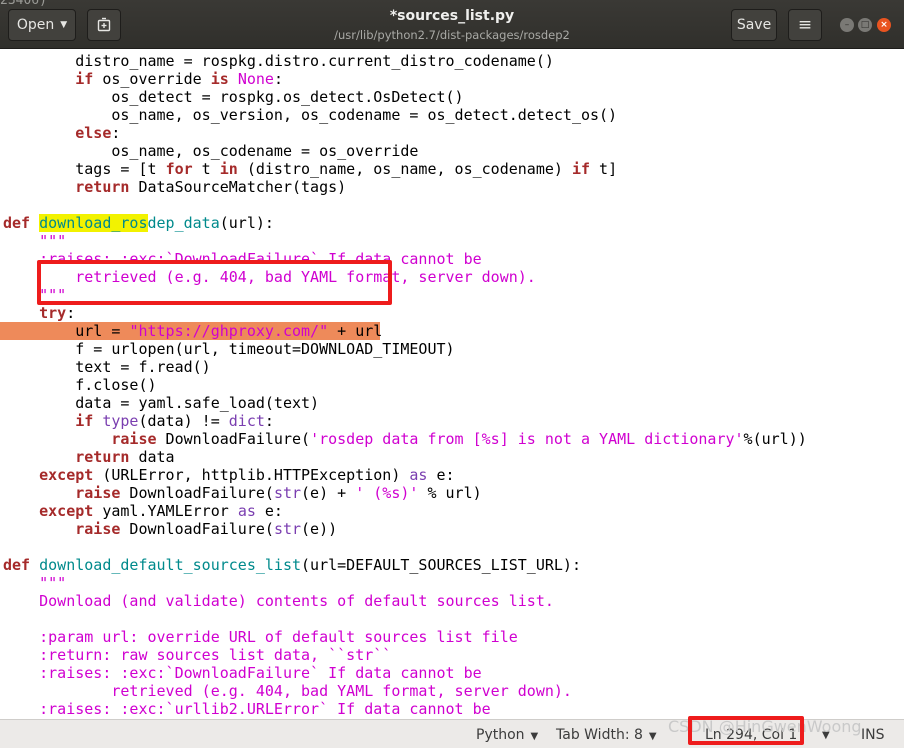 Image resolution: width=904 pixels, height=748 pixels. Describe the element at coordinates (183, 421) in the screenshot. I see `code-token: (data) !=` at that location.